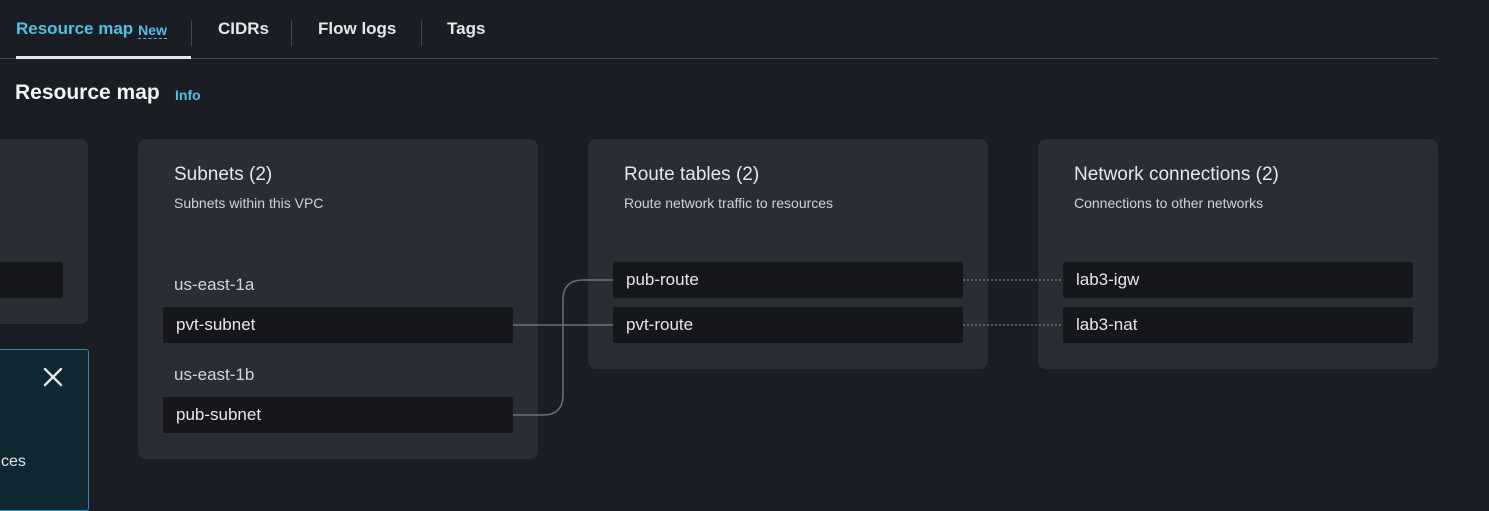  What do you see at coordinates (357, 29) in the screenshot?
I see `tab-flow-logs: Flow logs` at bounding box center [357, 29].